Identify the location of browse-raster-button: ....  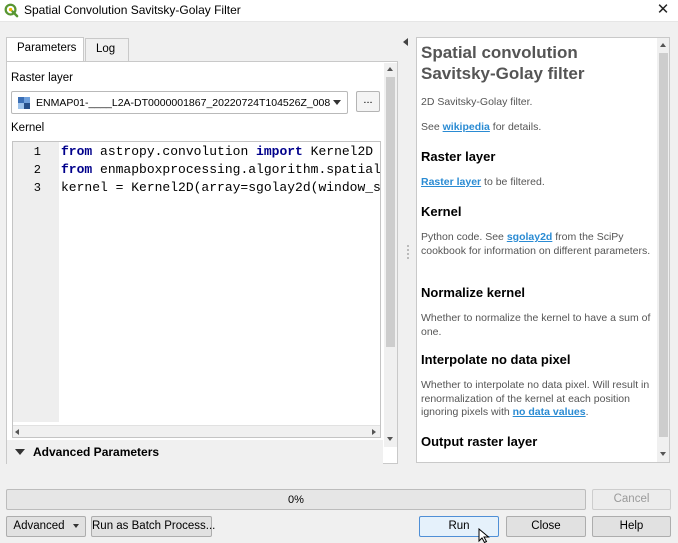
(368, 101).